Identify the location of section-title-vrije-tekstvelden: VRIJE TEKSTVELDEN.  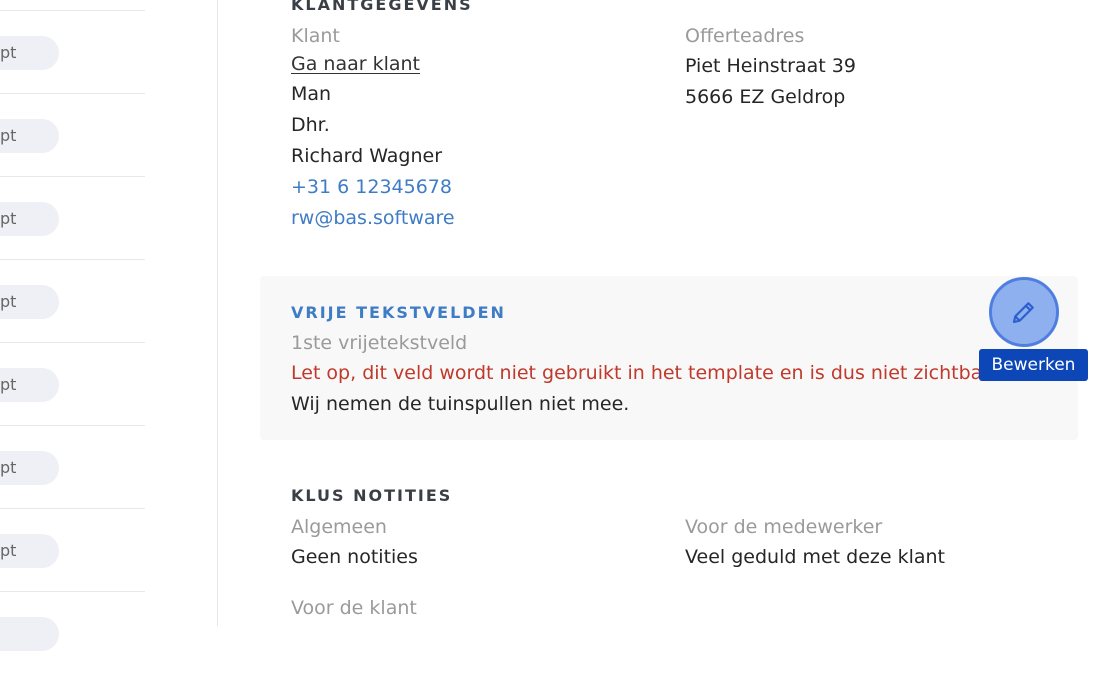
(398, 312).